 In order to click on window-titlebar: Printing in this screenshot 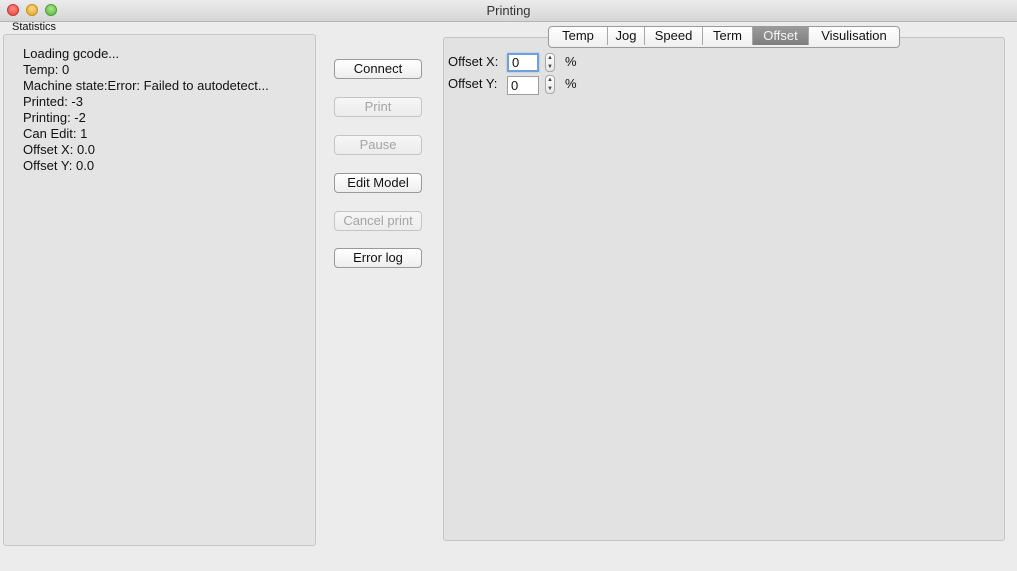, I will do `click(508, 11)`.